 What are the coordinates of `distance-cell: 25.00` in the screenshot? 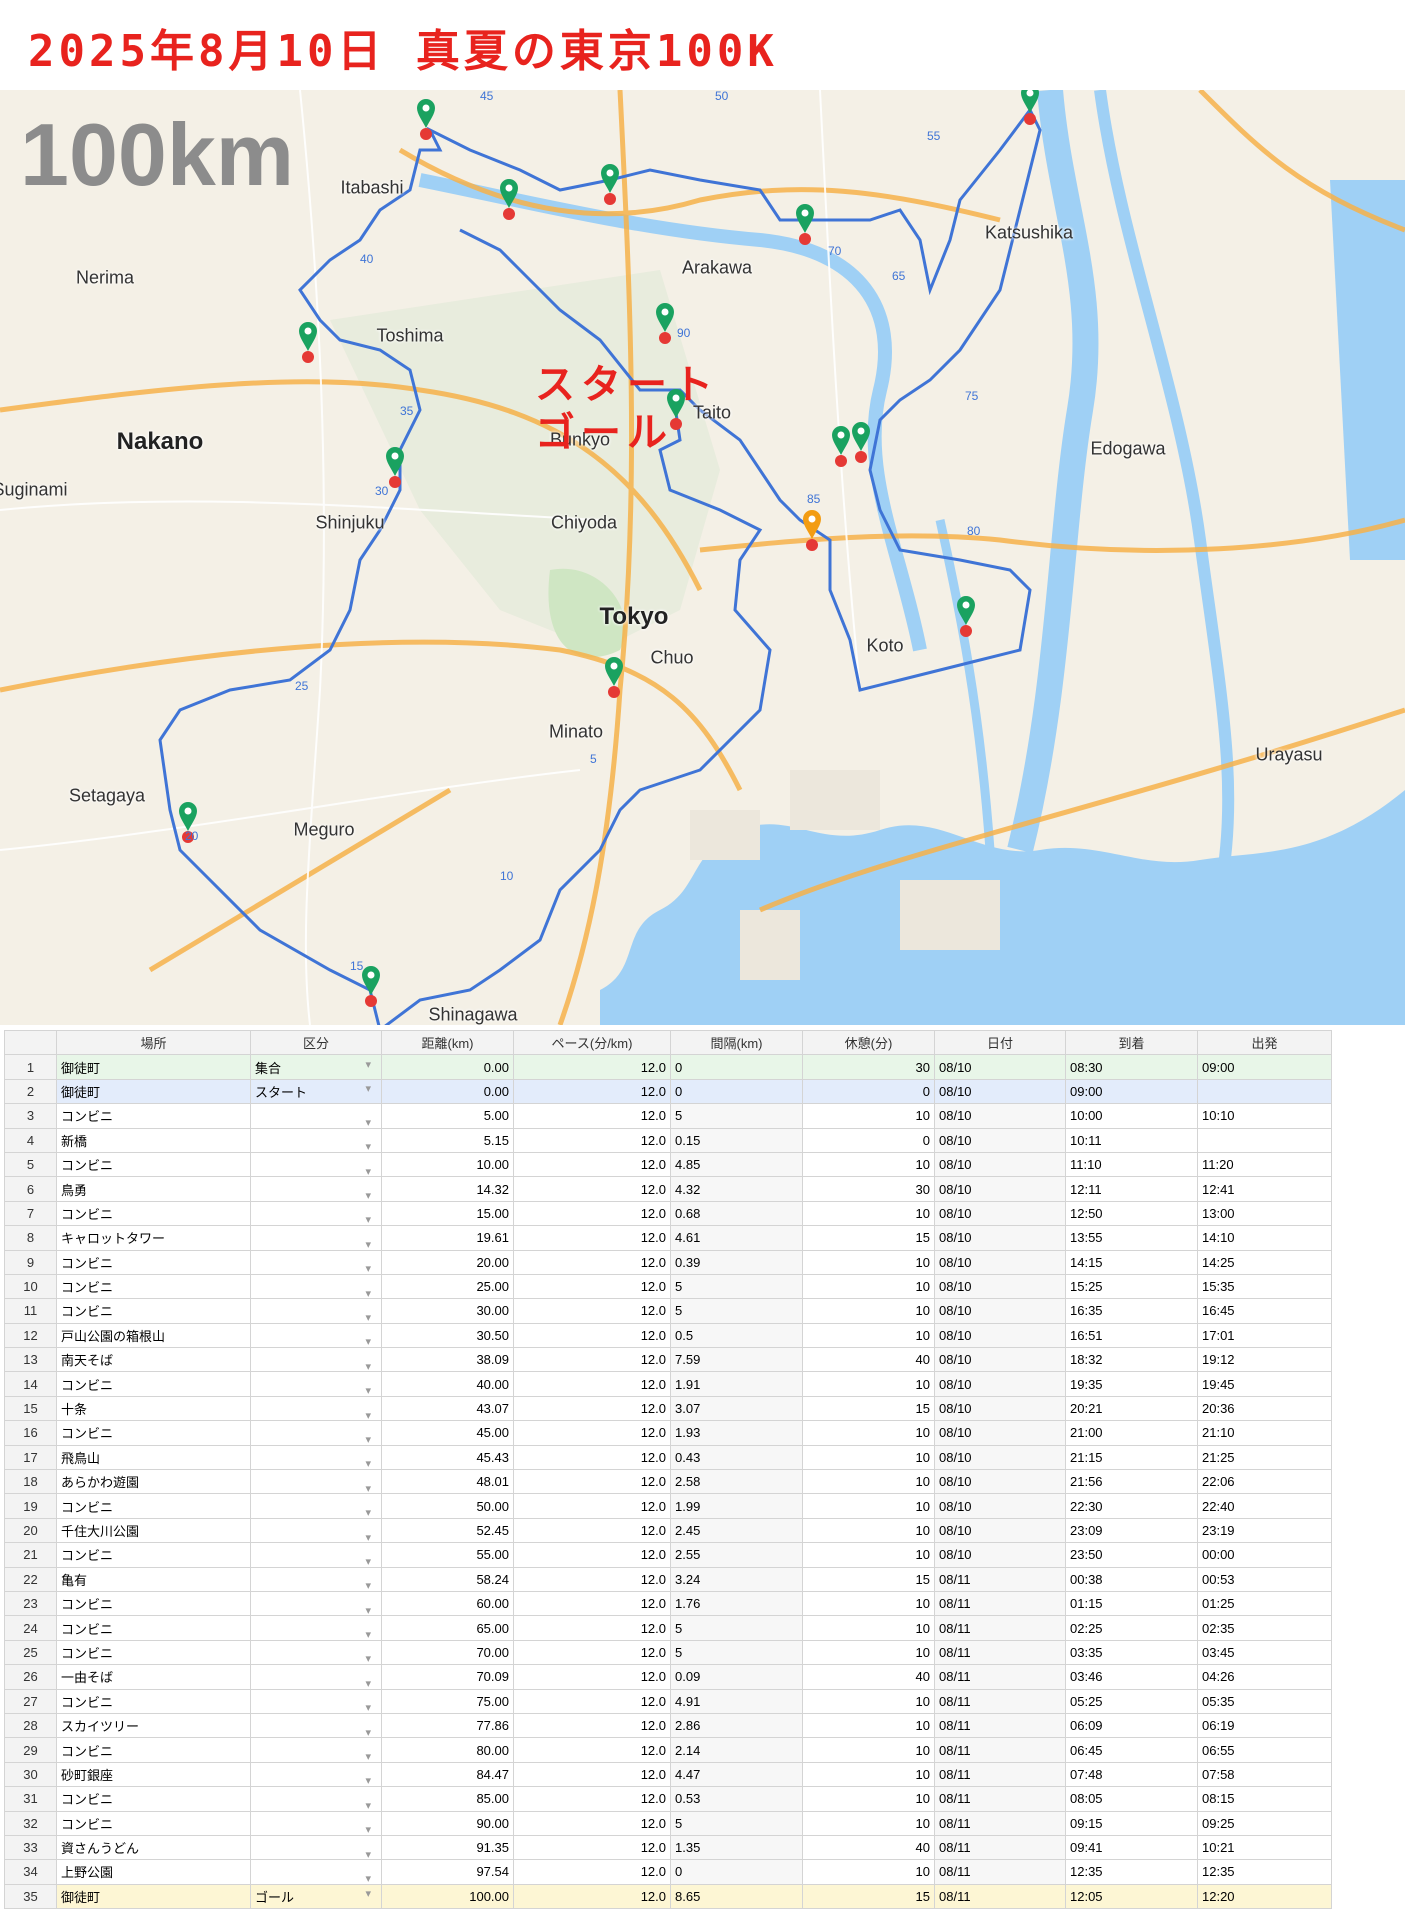 It's located at (447, 1286).